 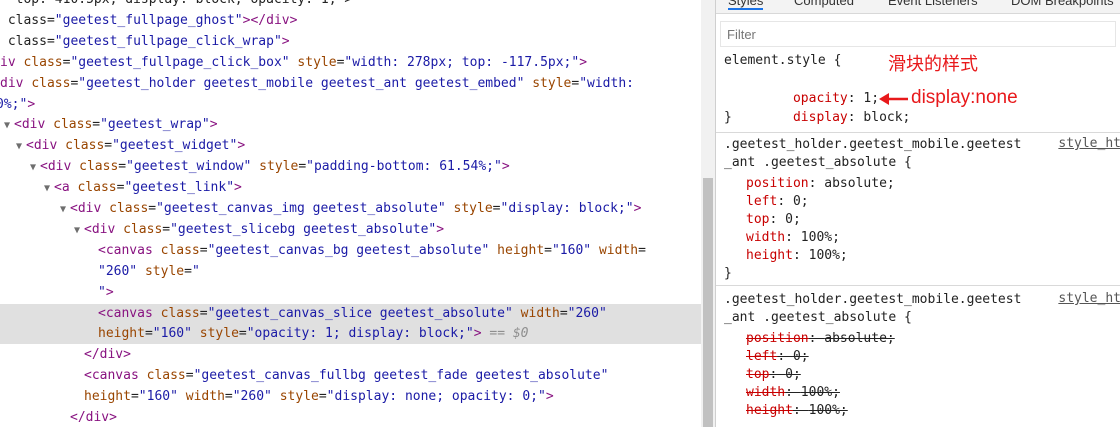 I want to click on style-property: width: 100%;, so click(x=793, y=238).